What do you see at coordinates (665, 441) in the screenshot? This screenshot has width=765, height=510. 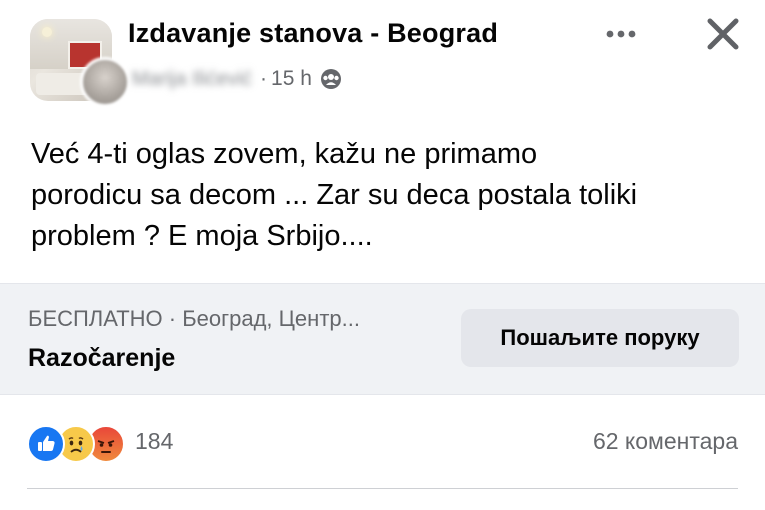 I see `comment-count: 62 коментара` at bounding box center [665, 441].